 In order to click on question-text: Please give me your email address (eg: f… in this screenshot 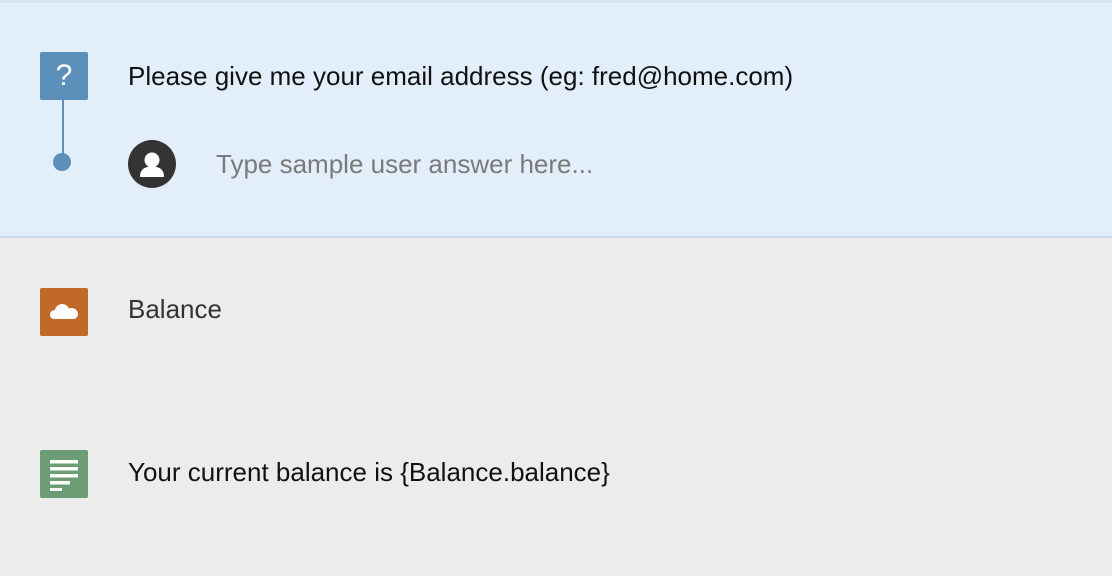, I will do `click(460, 76)`.